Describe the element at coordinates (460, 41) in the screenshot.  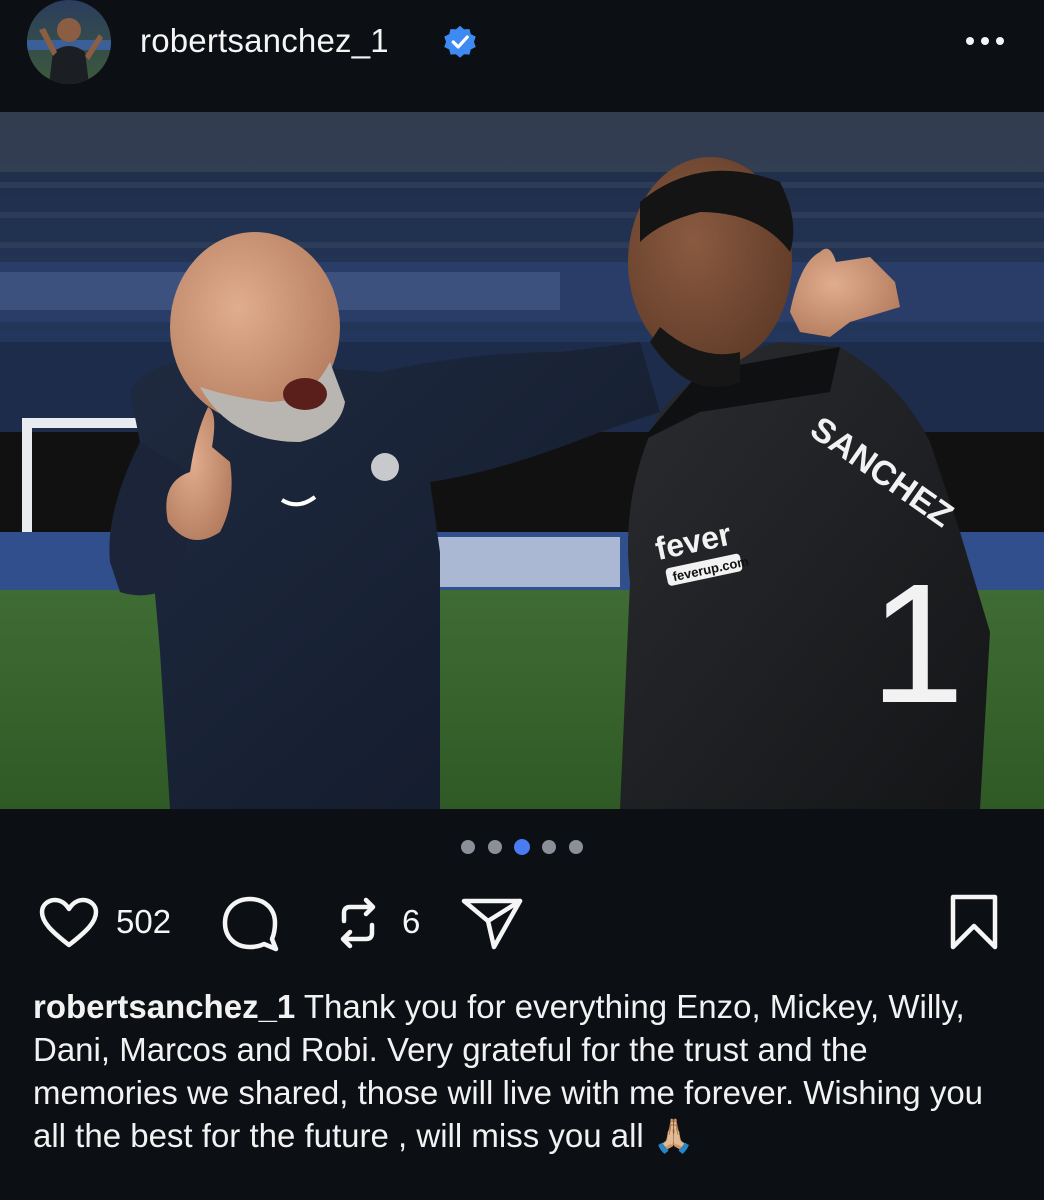
I see `verified-badge-icon` at that location.